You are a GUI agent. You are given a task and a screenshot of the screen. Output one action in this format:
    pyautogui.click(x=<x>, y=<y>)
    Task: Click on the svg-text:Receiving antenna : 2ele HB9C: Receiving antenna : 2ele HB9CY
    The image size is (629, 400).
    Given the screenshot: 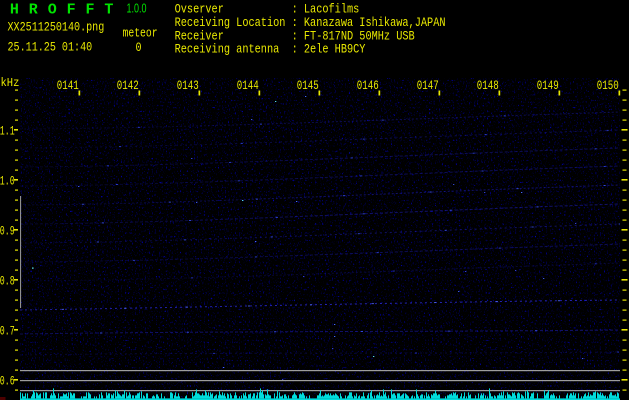 What is the action you would take?
    pyautogui.click(x=270, y=50)
    